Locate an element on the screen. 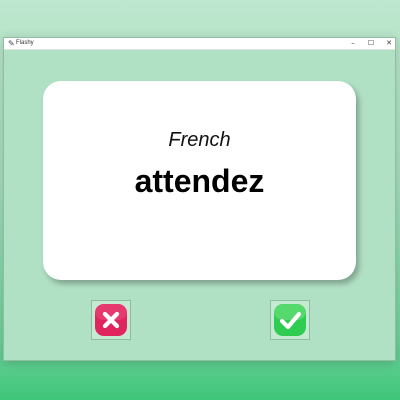 This screenshot has width=400, height=400. right-button is located at coordinates (290, 320).